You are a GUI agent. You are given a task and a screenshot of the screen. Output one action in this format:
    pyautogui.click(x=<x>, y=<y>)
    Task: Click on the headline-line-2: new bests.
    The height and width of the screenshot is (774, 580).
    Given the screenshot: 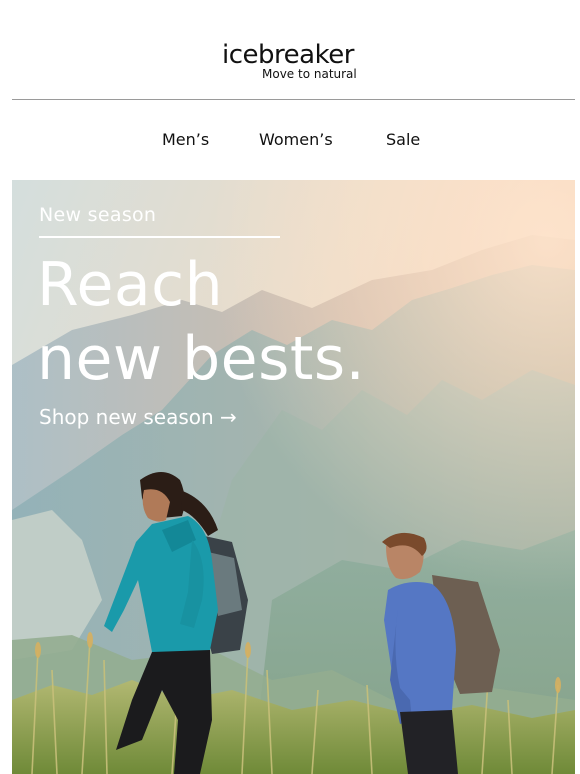 What is the action you would take?
    pyautogui.click(x=201, y=359)
    